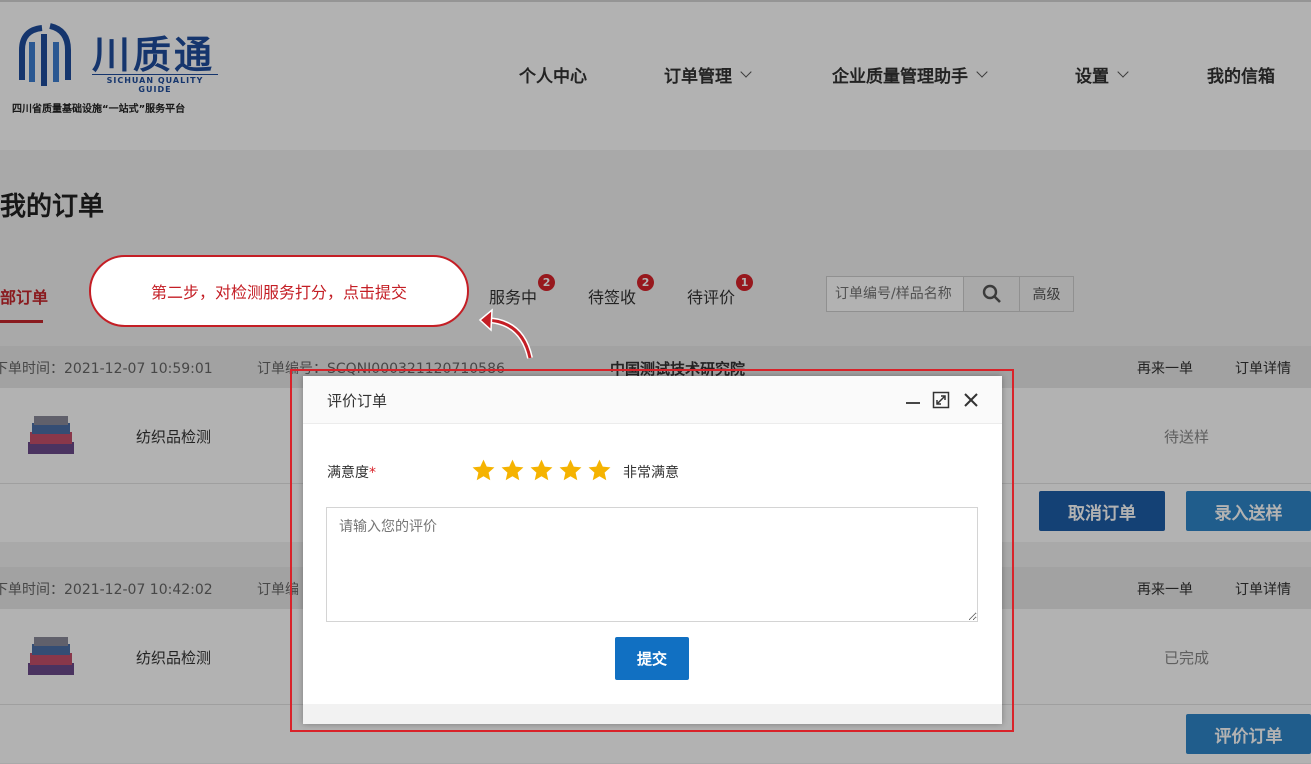  I want to click on required-mark: *, so click(372, 473).